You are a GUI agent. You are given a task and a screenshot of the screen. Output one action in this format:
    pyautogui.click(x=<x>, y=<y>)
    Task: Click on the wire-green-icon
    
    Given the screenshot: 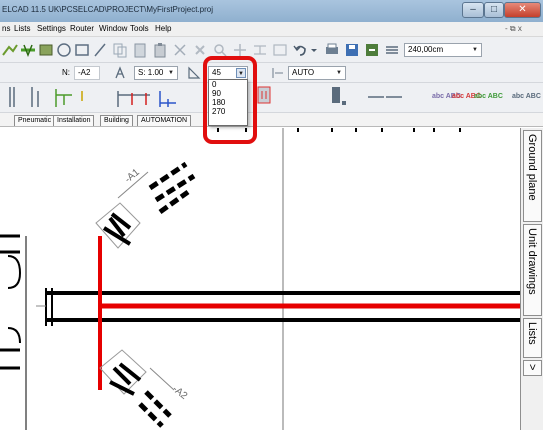 What is the action you would take?
    pyautogui.click(x=28, y=50)
    